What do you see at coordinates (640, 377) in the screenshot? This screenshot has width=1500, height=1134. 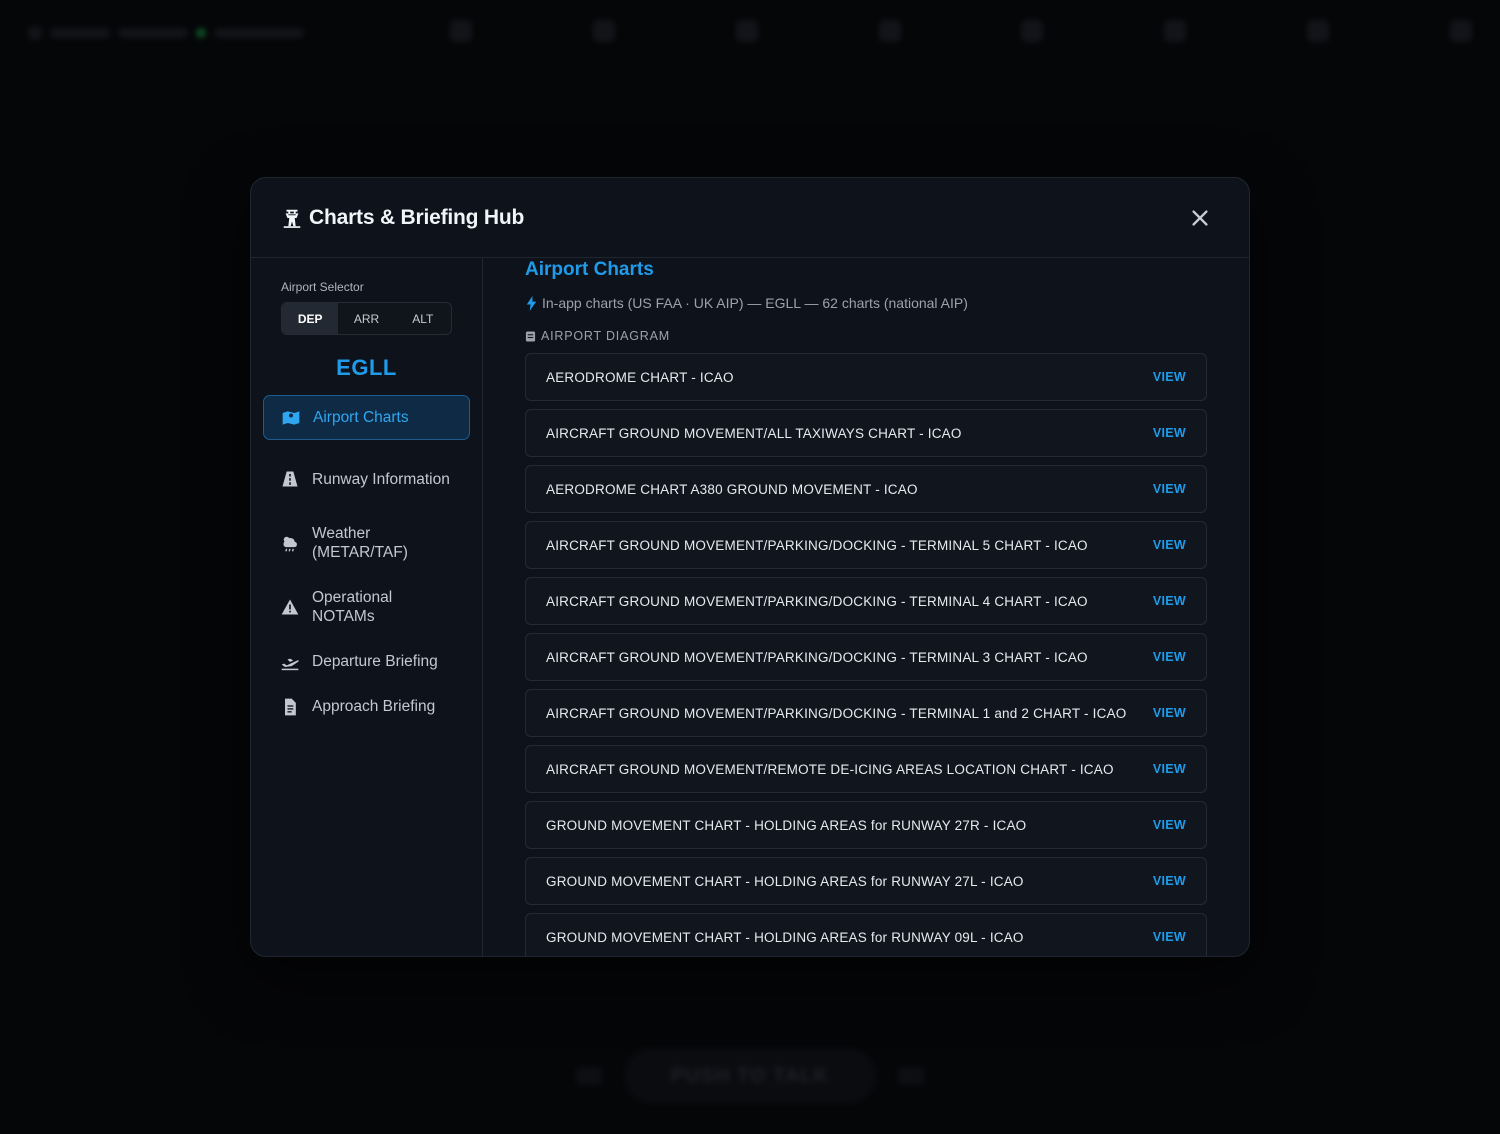 I see `chart-name: AERODROME CHART - ICAO` at bounding box center [640, 377].